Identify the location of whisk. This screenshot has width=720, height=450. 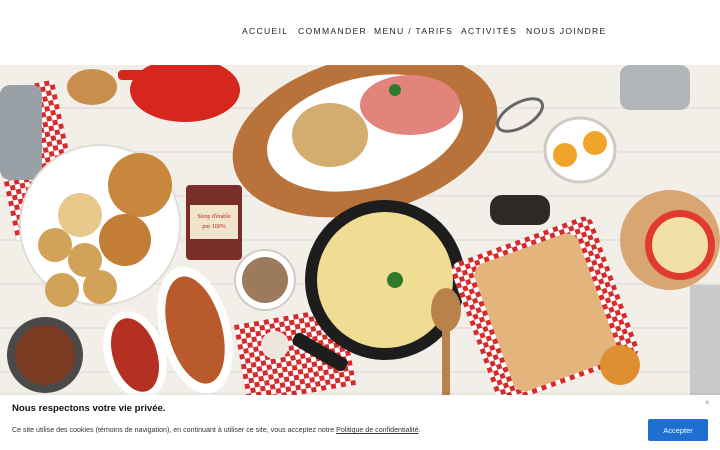
(520, 115).